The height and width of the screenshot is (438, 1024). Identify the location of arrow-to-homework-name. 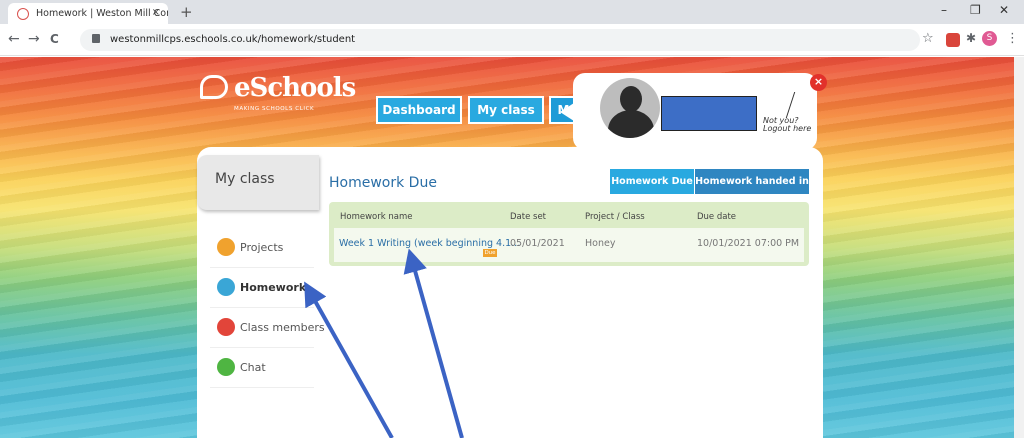
(433, 343).